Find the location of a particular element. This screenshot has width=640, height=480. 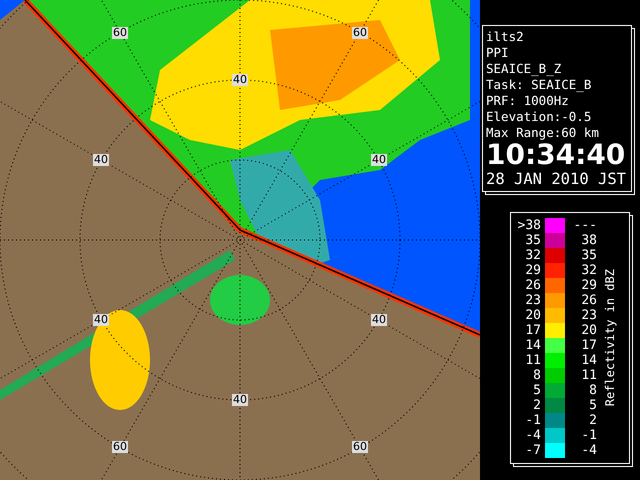

info-text: Task: SEAICE_B is located at coordinates (539, 85).